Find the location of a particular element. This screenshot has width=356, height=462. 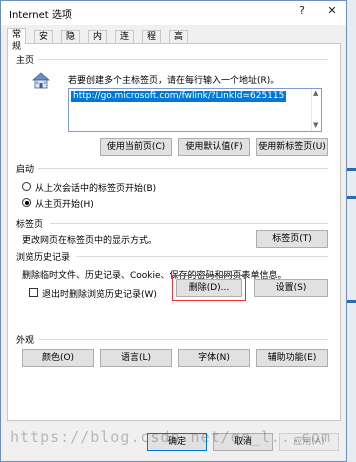

scroll-down-icon: ▼ is located at coordinates (315, 125).